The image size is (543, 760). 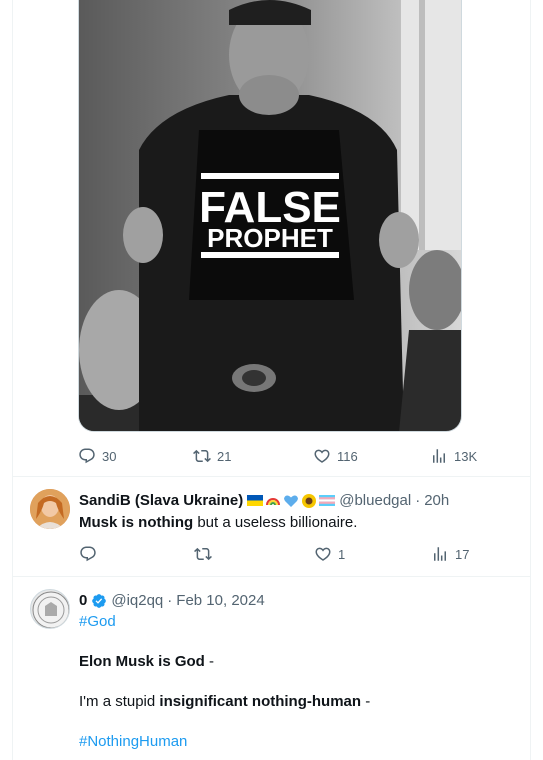 What do you see at coordinates (212, 456) in the screenshot?
I see `repost-button: 21` at bounding box center [212, 456].